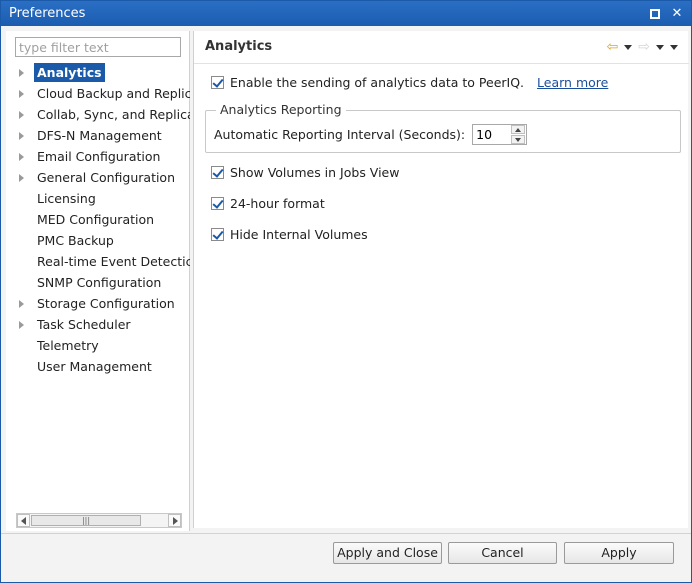  Describe the element at coordinates (518, 129) in the screenshot. I see `increment-button` at that location.